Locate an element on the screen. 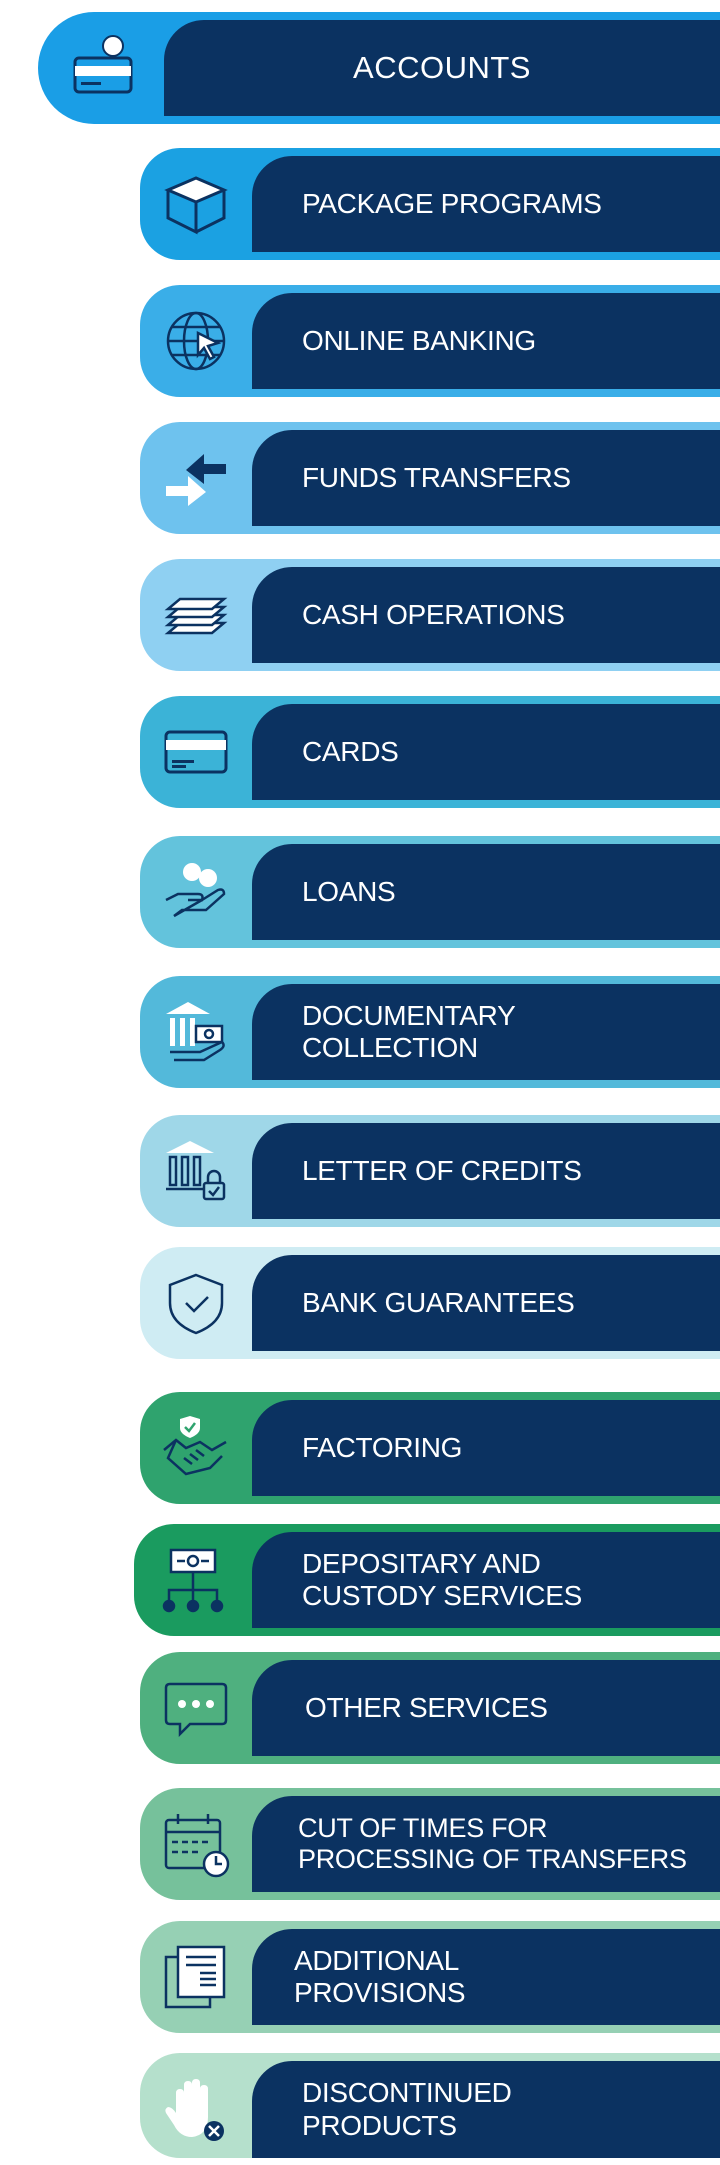  menu-label-cards: CARDS is located at coordinates (486, 752).